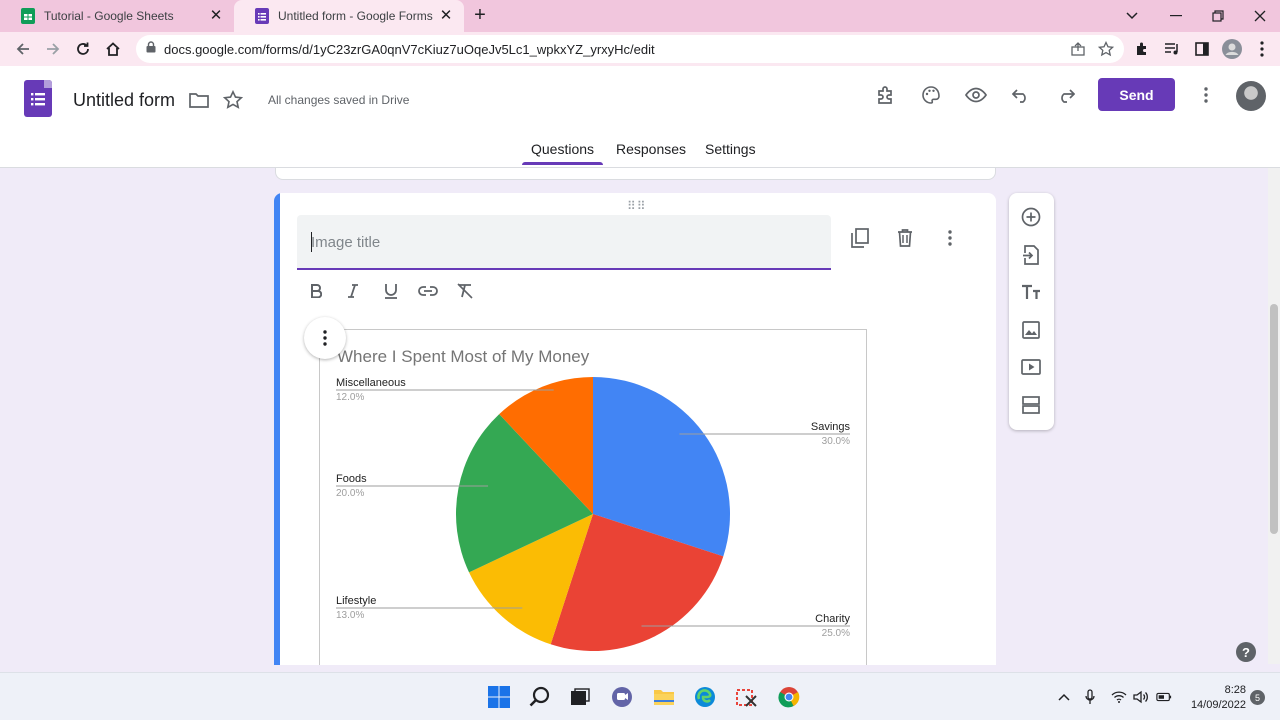 Image resolution: width=1280 pixels, height=720 pixels. Describe the element at coordinates (199, 100) in the screenshot. I see `folder-icon` at that location.